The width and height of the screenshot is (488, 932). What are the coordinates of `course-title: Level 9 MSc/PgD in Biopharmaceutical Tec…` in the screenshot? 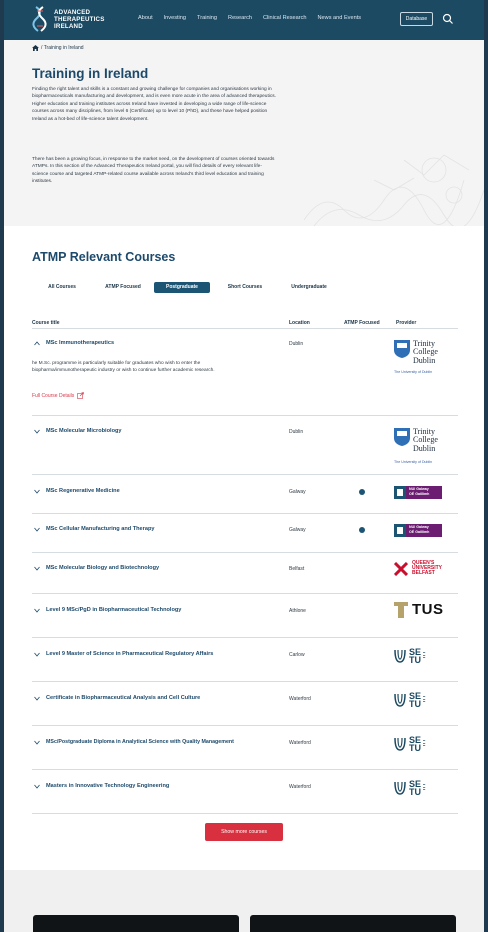 It's located at (113, 610).